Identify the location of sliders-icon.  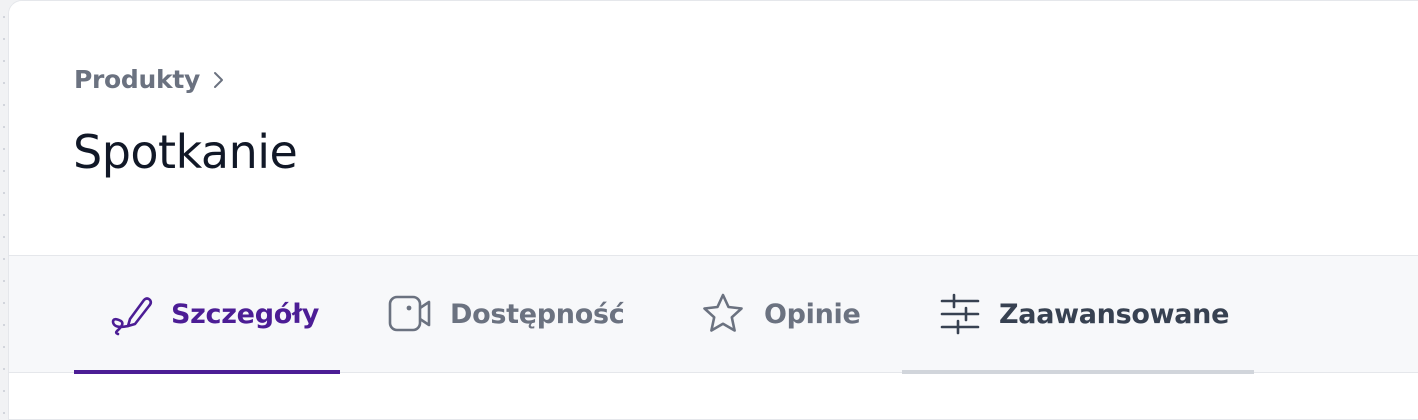
(960, 314).